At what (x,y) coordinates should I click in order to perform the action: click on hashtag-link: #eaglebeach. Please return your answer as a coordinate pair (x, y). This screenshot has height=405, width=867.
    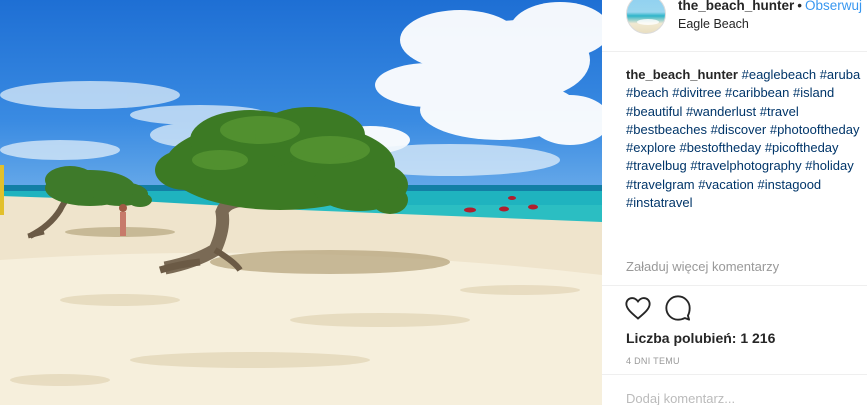
    Looking at the image, I should click on (779, 74).